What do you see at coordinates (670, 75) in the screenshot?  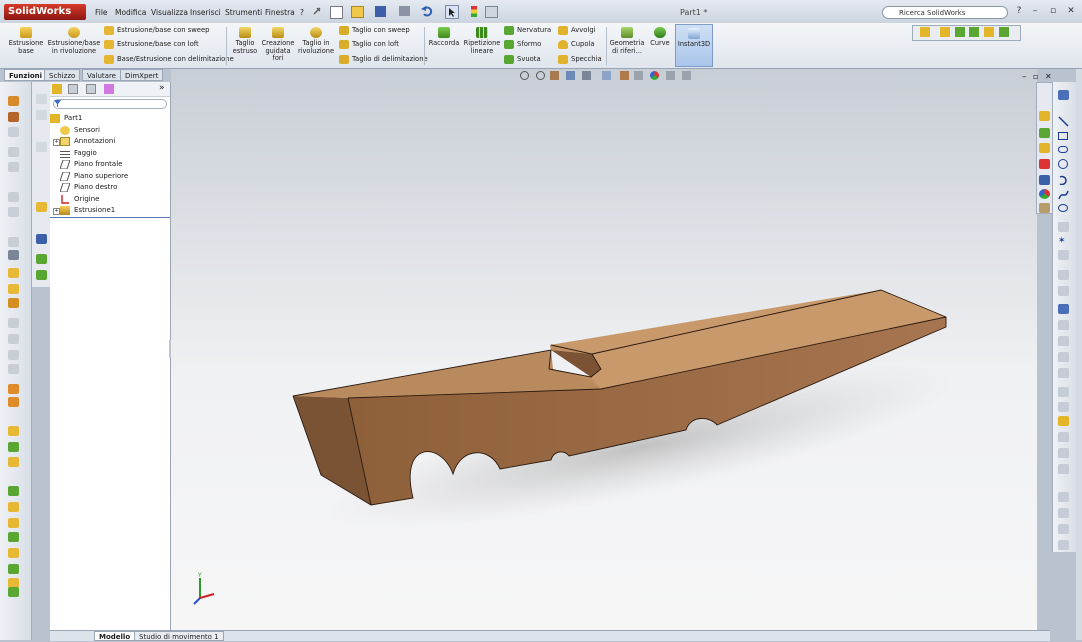 I see `apply-scene-icon` at bounding box center [670, 75].